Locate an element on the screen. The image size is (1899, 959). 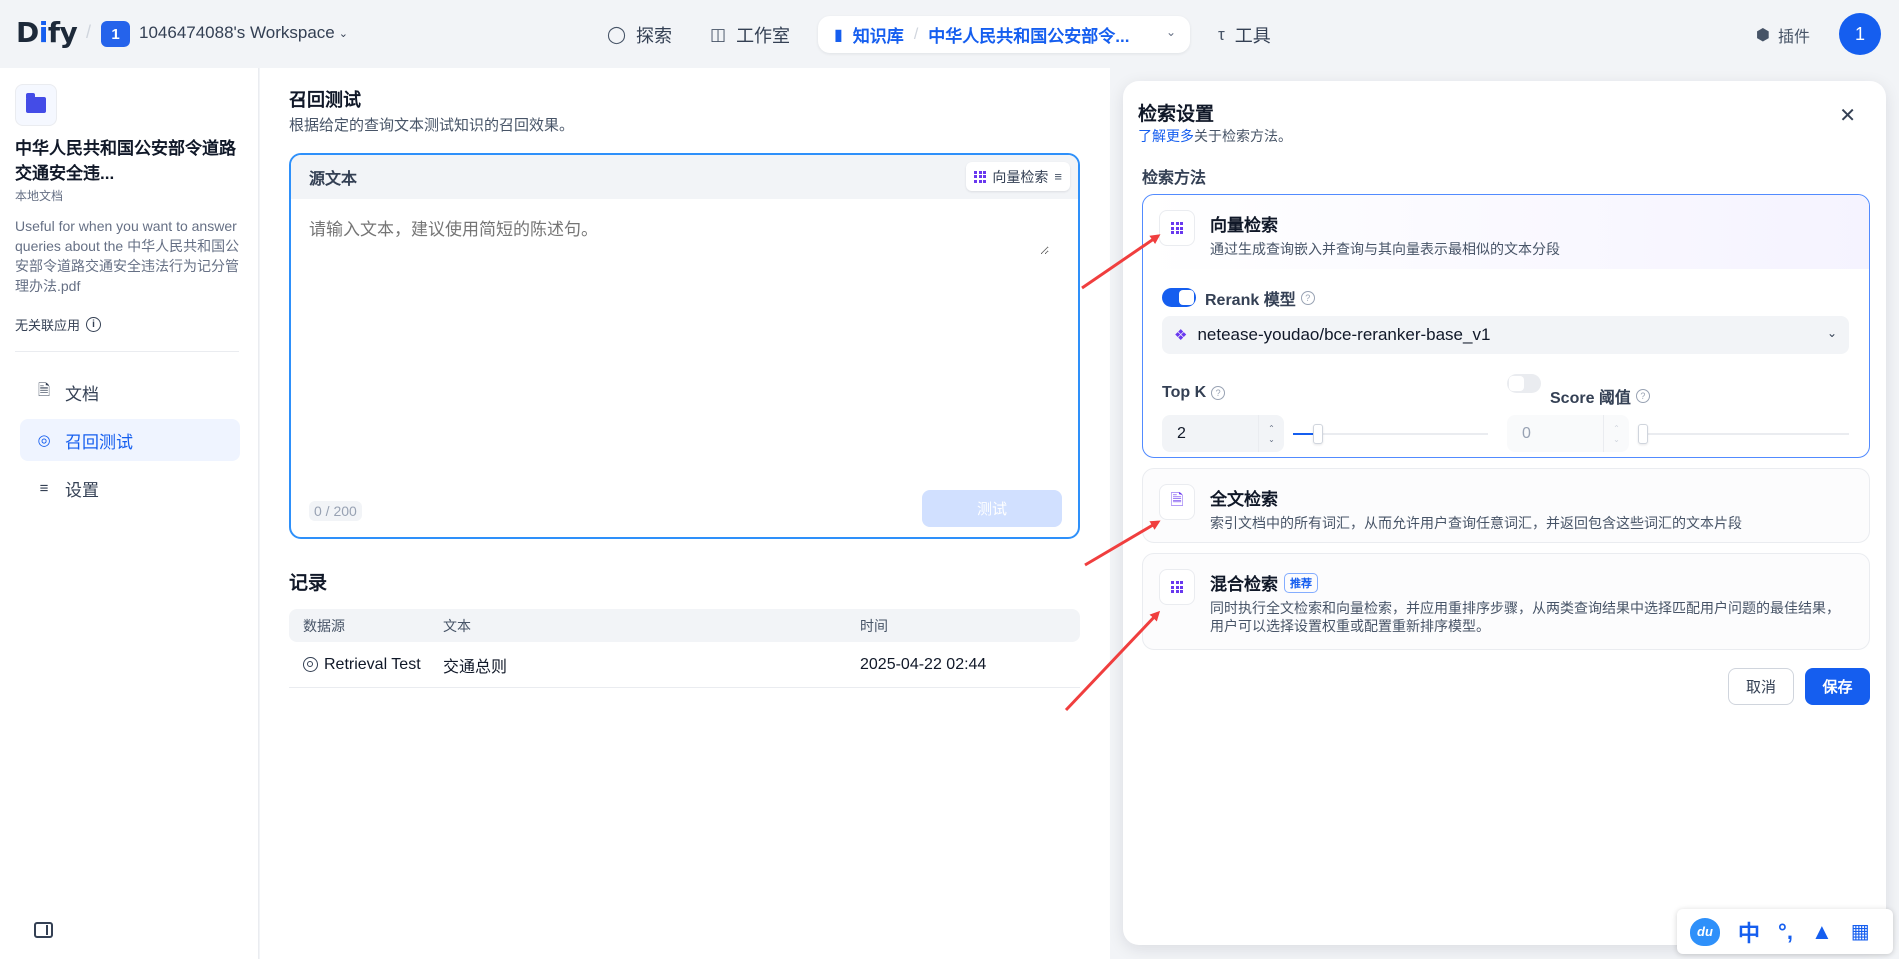
workspace-switcher: 1046474088's Workspace ⌄ is located at coordinates (243, 33).